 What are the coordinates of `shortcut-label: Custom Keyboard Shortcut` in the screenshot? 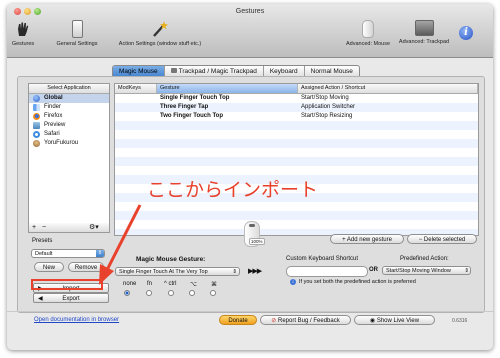 It's located at (322, 259).